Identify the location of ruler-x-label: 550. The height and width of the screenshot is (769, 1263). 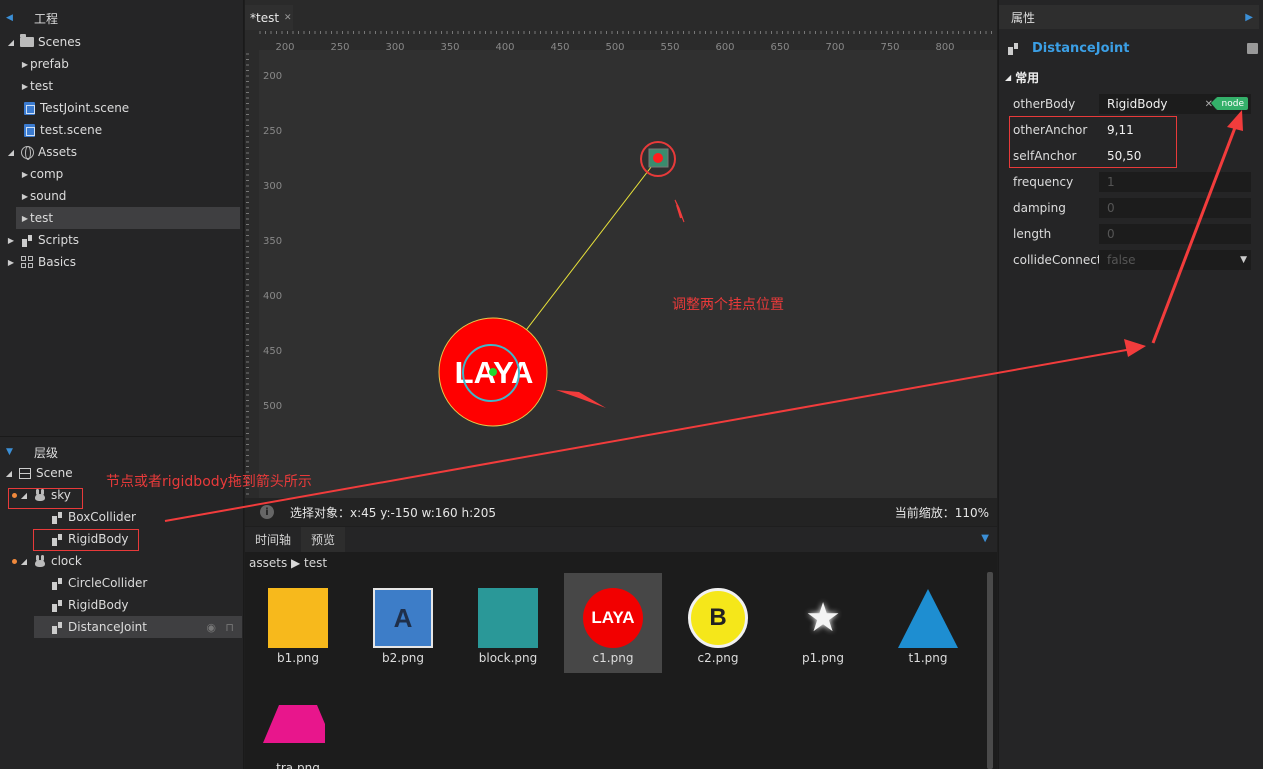
(669, 47).